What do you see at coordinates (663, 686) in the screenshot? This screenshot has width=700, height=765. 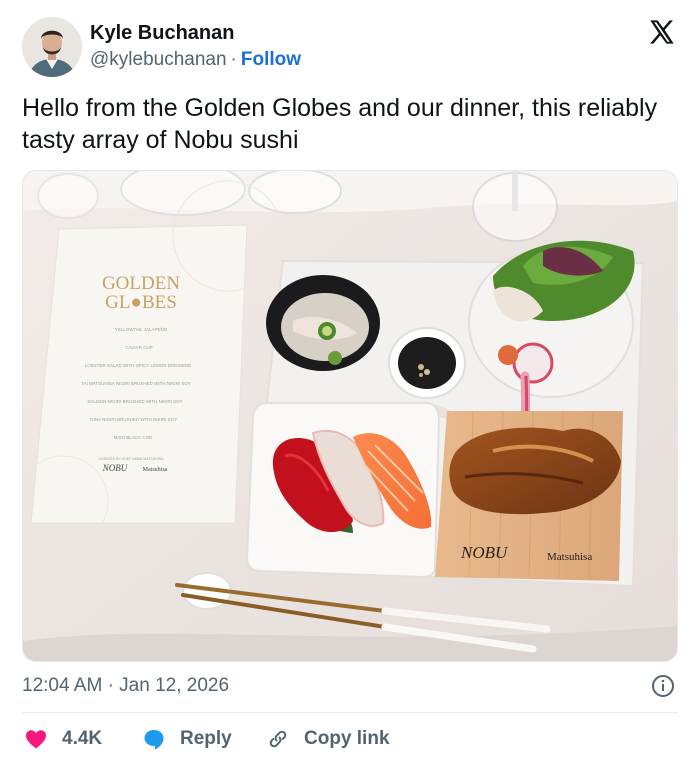 I see `info-icon` at bounding box center [663, 686].